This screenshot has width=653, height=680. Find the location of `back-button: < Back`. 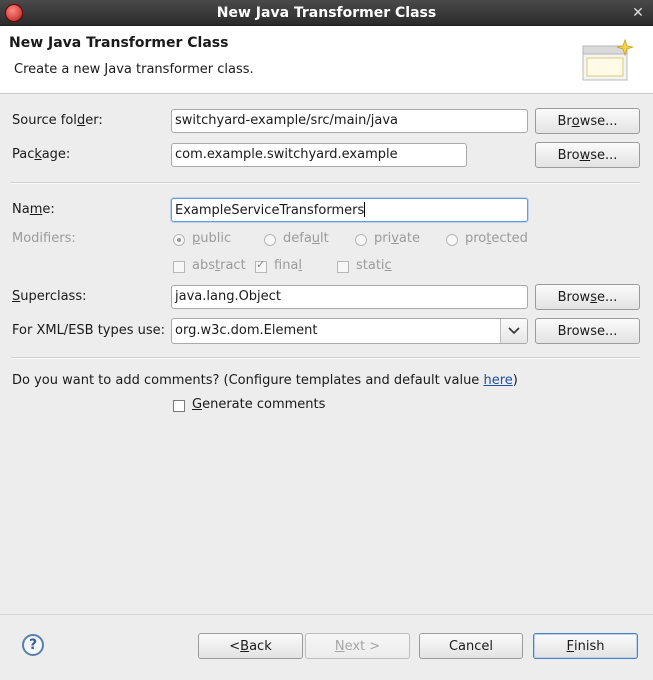

back-button: < Back is located at coordinates (250, 646).